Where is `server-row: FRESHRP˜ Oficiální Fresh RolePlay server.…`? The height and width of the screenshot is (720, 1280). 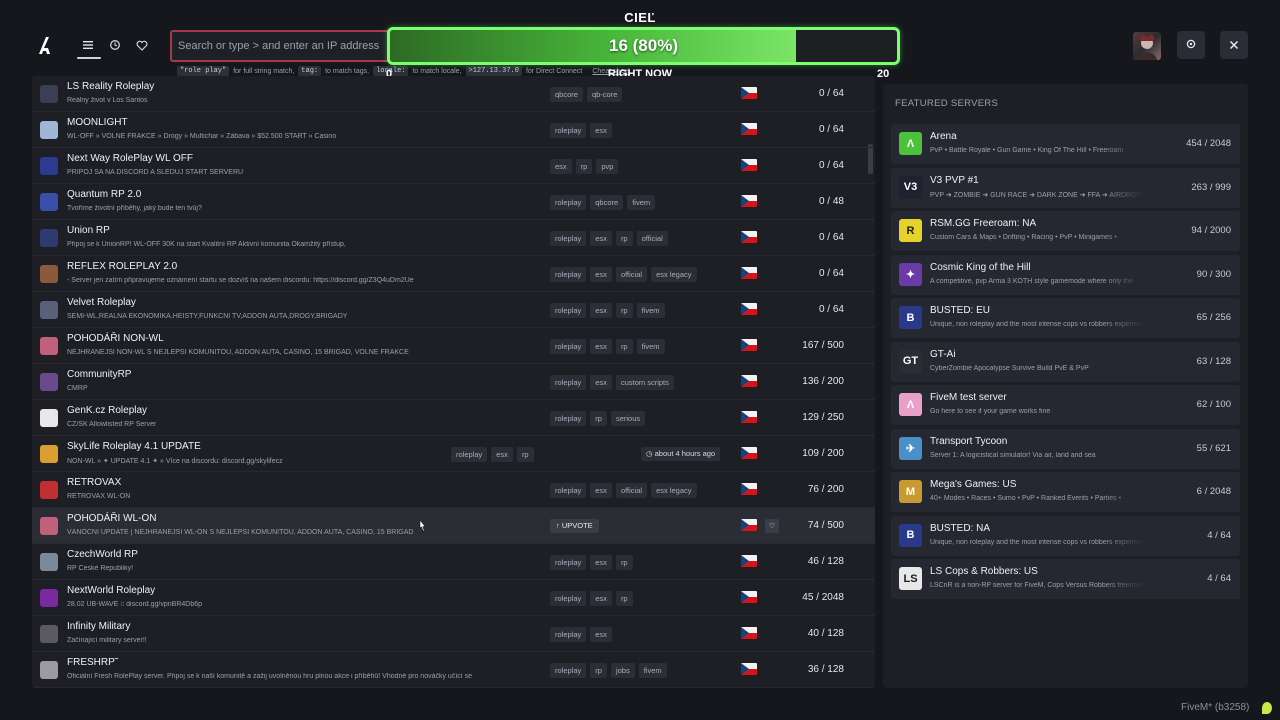
server-row: FRESHRP˜ Oficiální Fresh RolePlay server.… is located at coordinates (453, 670).